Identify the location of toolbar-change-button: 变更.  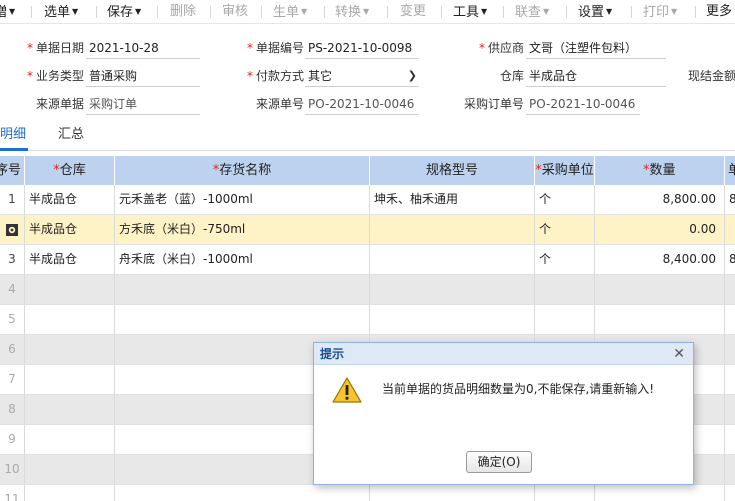
(413, 12).